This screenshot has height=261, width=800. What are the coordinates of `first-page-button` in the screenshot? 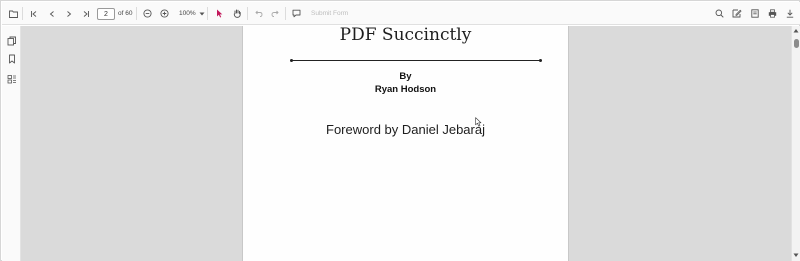 It's located at (34, 13).